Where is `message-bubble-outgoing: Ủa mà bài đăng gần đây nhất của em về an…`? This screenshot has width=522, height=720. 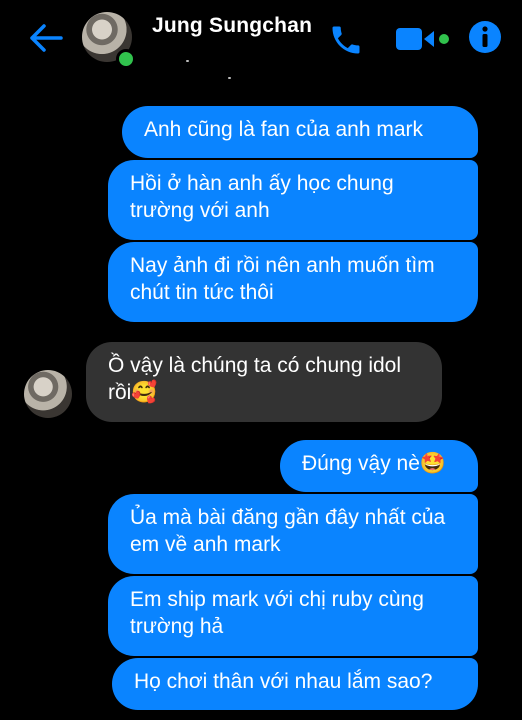 message-bubble-outgoing: Ủa mà bài đăng gần đây nhất của em về an… is located at coordinates (293, 534).